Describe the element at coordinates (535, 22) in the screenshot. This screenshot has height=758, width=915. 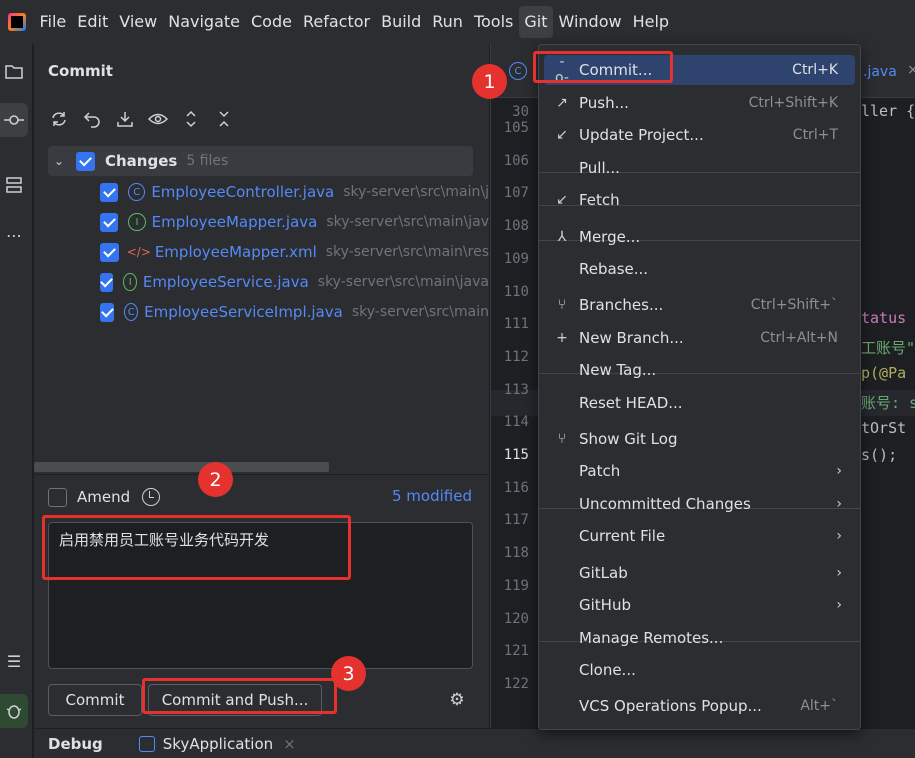
I see `menu-git: Git` at that location.